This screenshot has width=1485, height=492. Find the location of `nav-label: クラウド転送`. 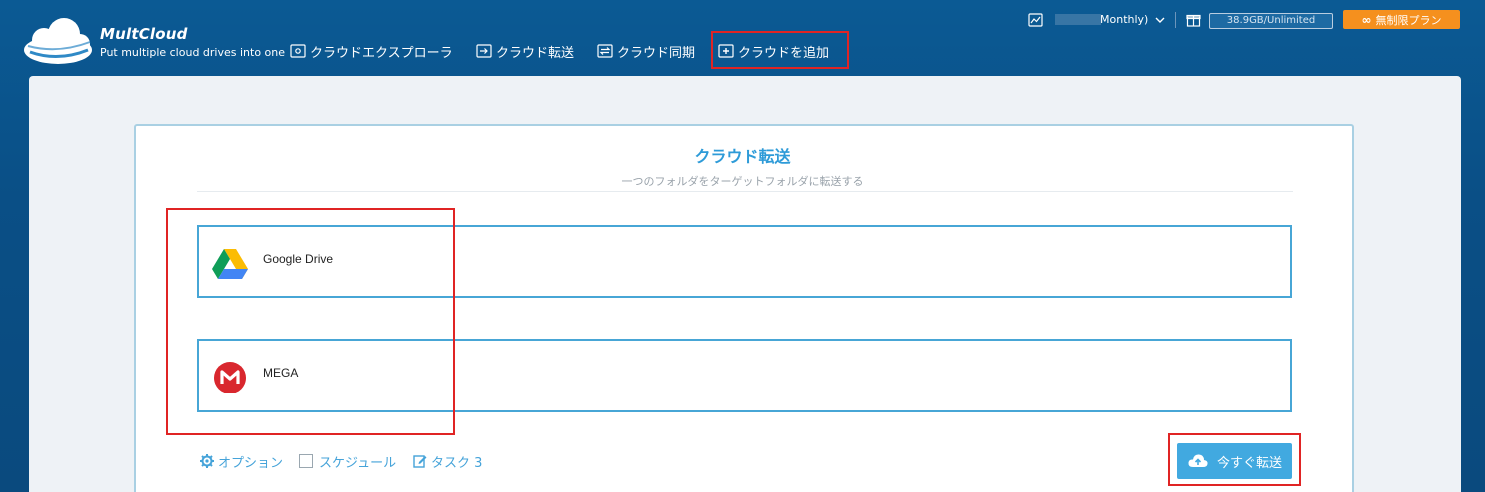

nav-label: クラウド転送 is located at coordinates (535, 53).